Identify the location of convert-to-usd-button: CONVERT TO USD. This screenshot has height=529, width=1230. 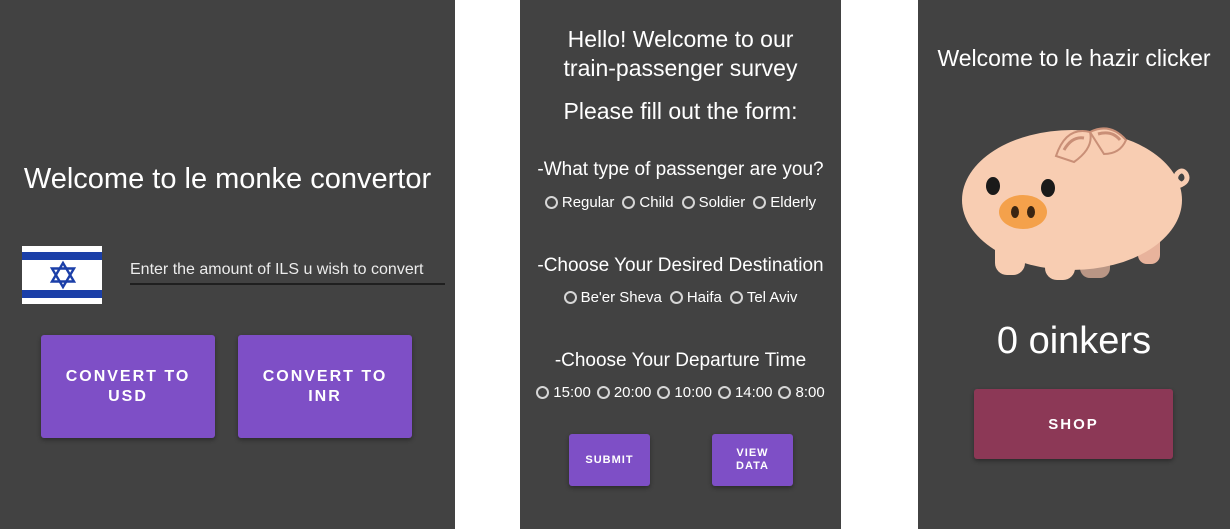
(128, 386).